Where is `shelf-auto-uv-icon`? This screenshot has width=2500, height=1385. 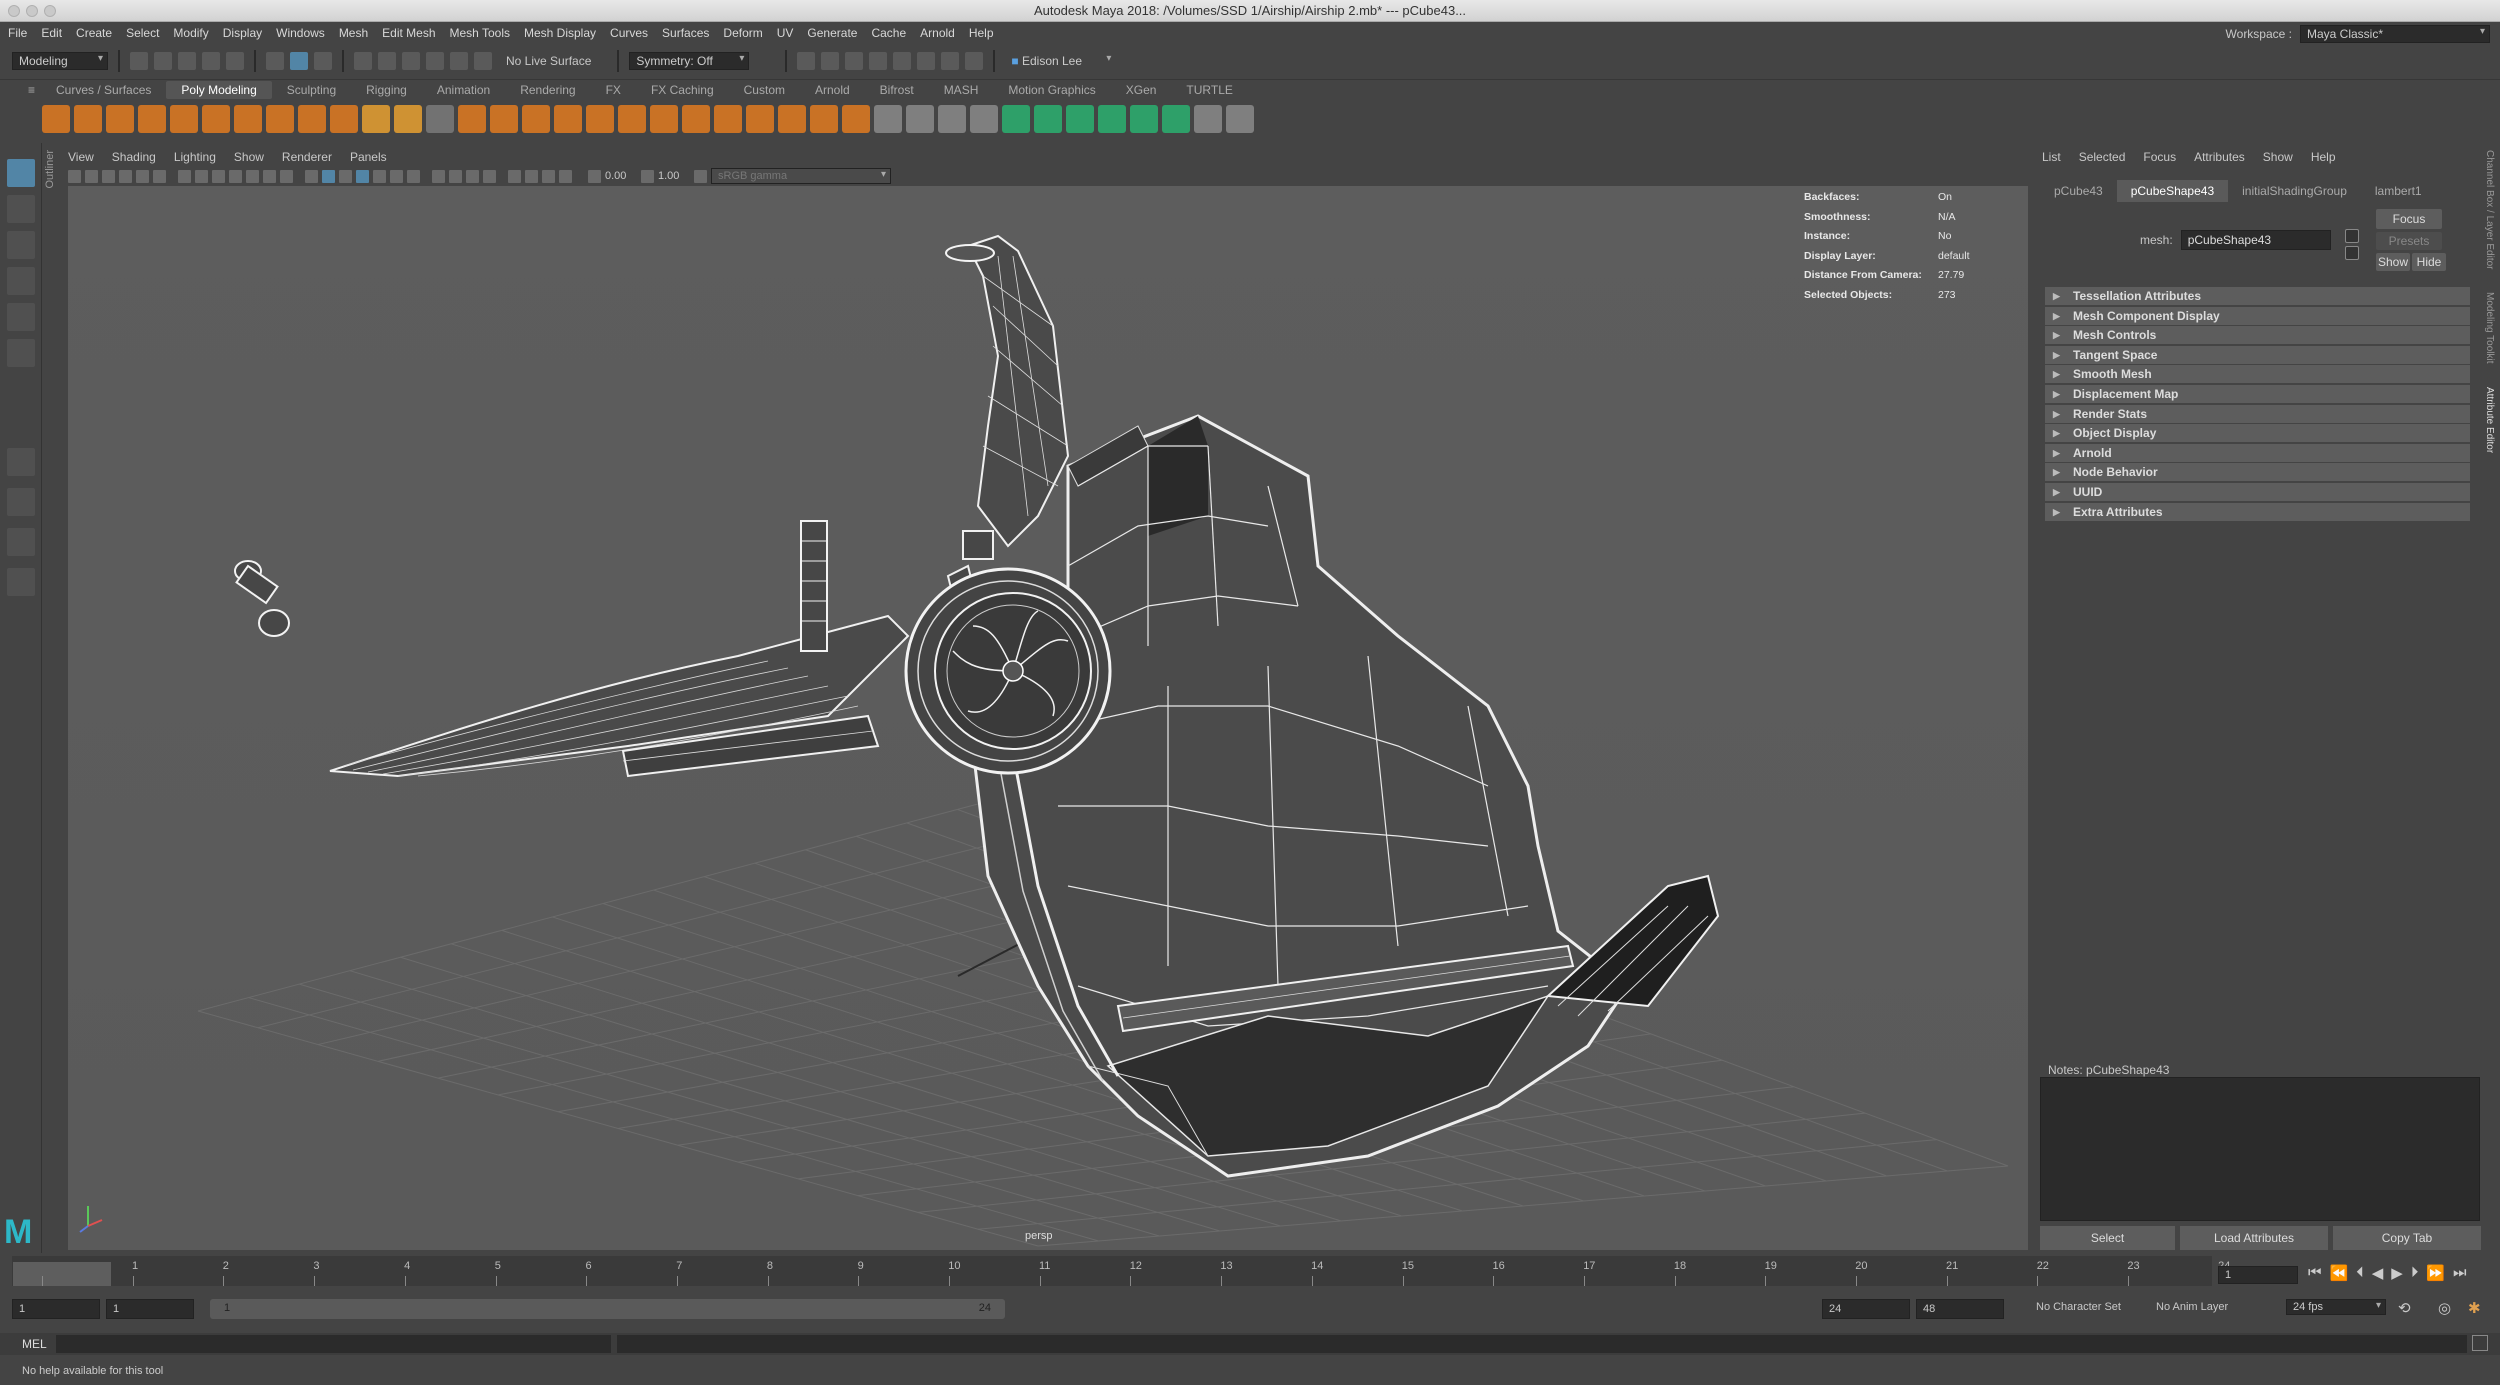
shelf-auto-uv-icon is located at coordinates (1048, 119).